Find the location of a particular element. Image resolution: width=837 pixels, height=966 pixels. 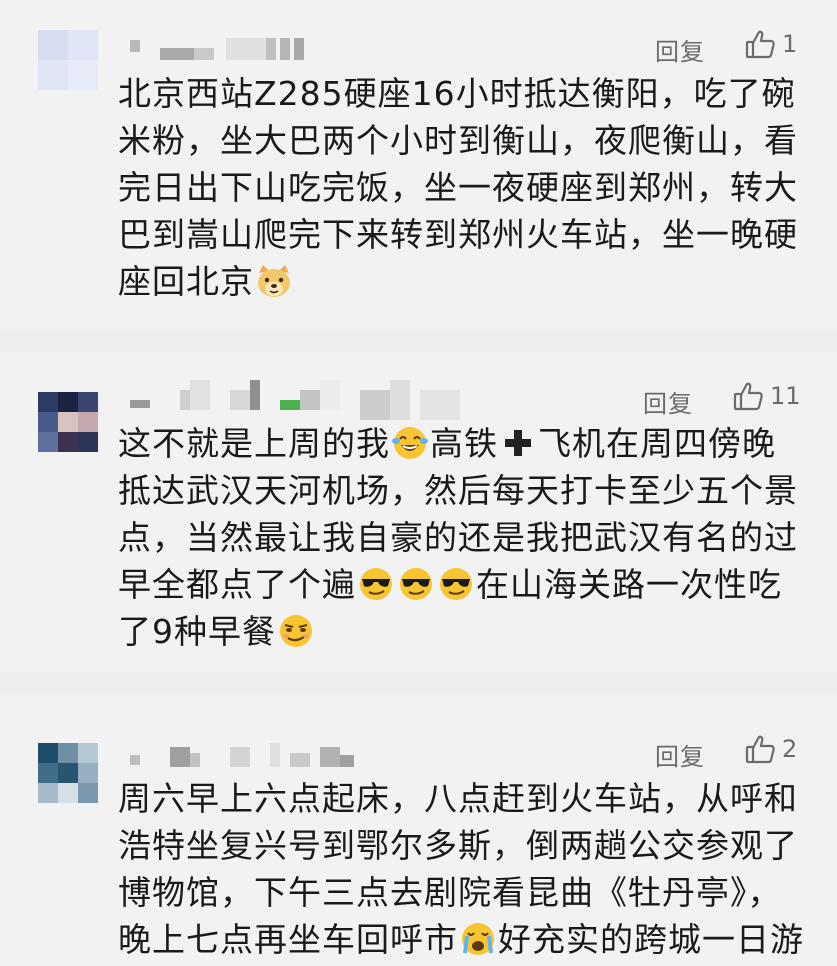

comment-text-part: 好充实的跨城一日游 is located at coordinates (651, 939).